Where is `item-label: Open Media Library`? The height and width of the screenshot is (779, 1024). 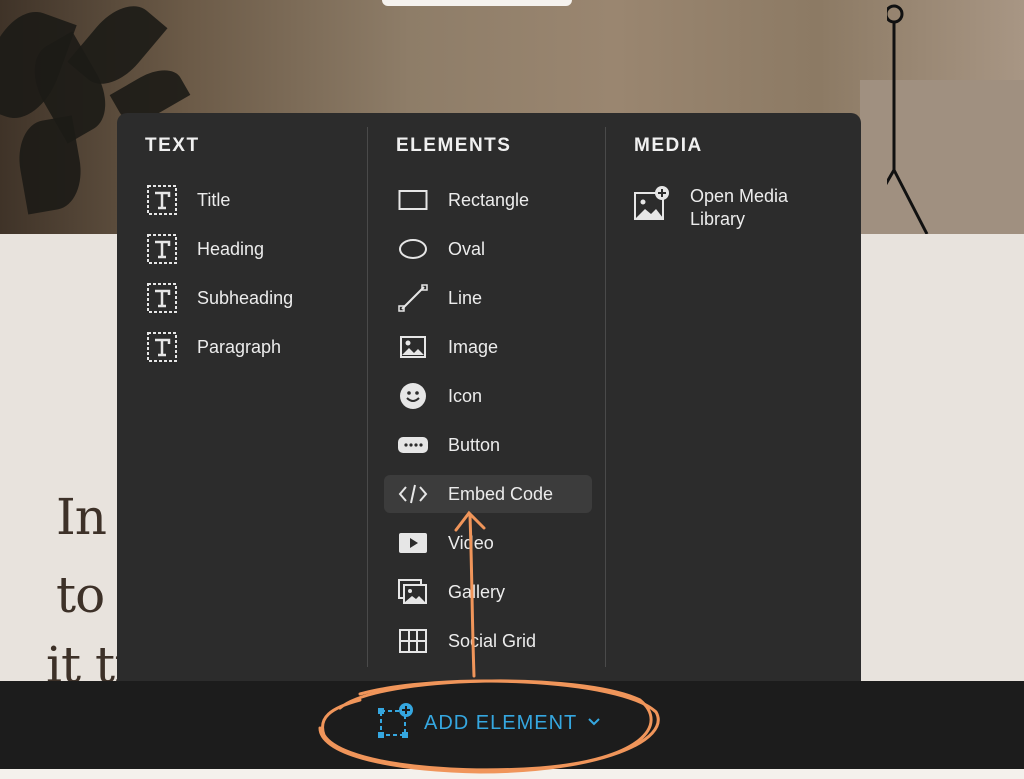 item-label: Open Media Library is located at coordinates (739, 207).